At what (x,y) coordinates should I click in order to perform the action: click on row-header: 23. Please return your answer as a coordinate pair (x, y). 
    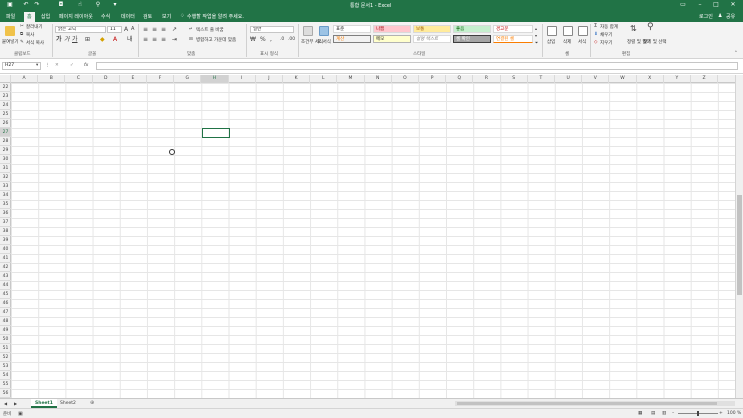
    Looking at the image, I should click on (5, 96).